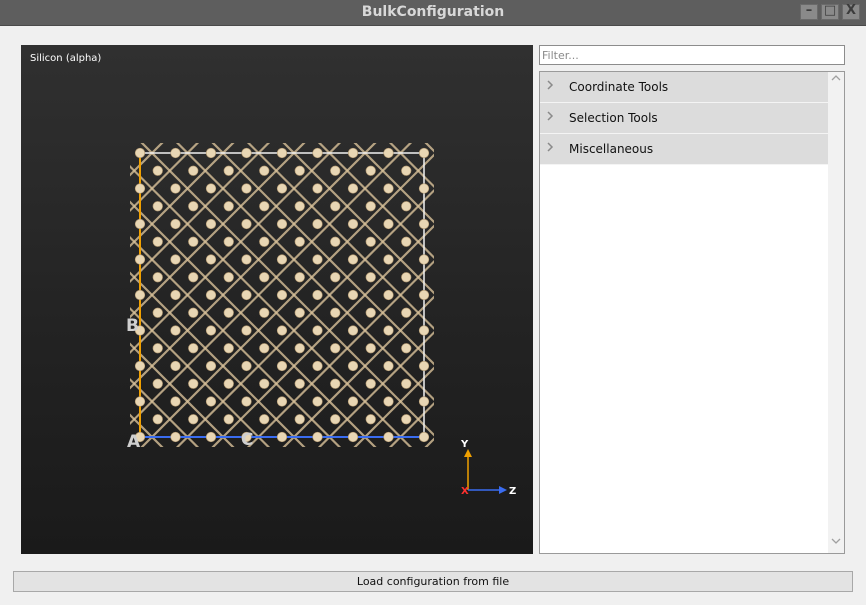  I want to click on close-icon: X, so click(851, 10).